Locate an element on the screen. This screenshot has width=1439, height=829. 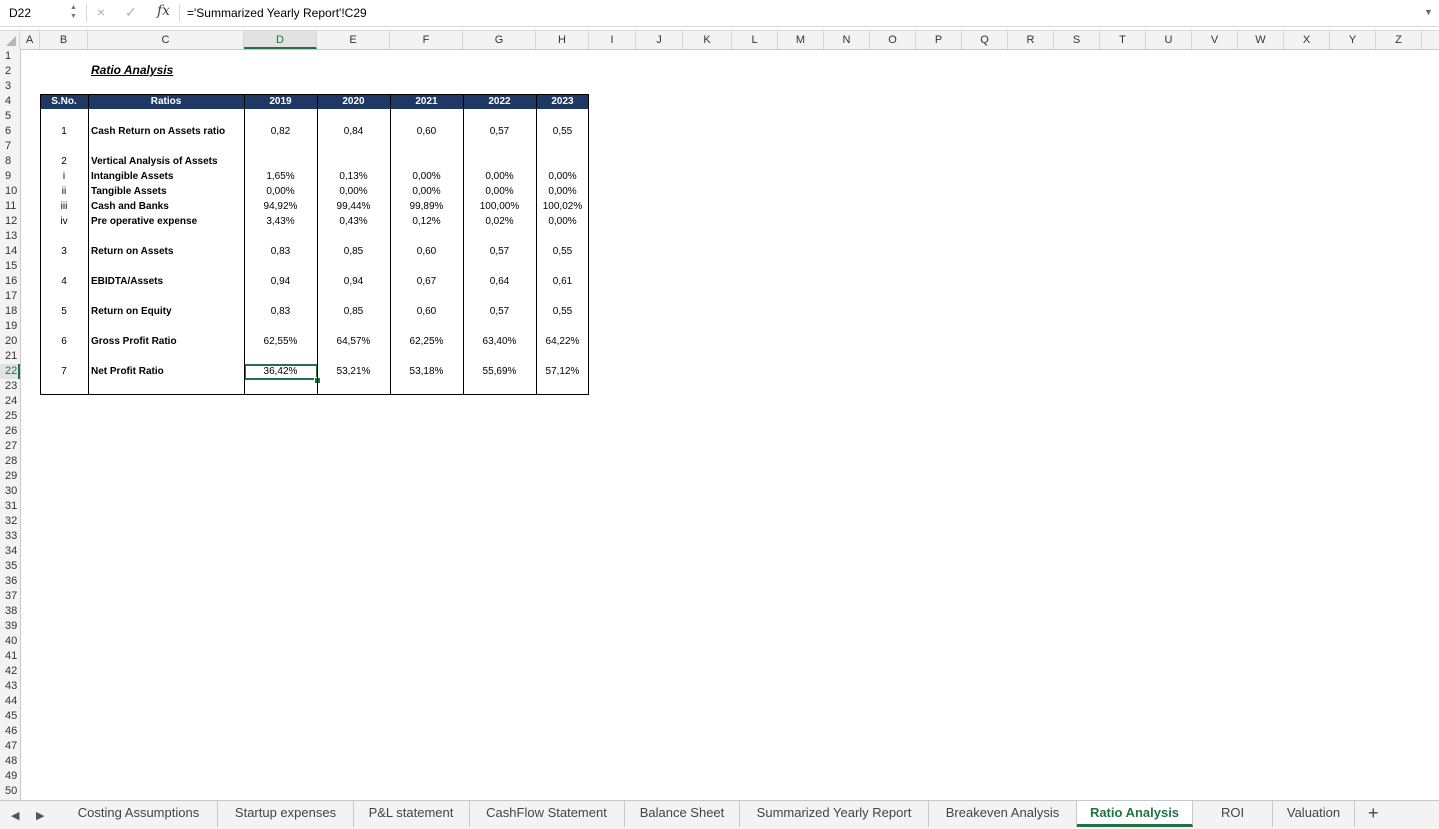
row-header-9: 9 is located at coordinates (10, 176).